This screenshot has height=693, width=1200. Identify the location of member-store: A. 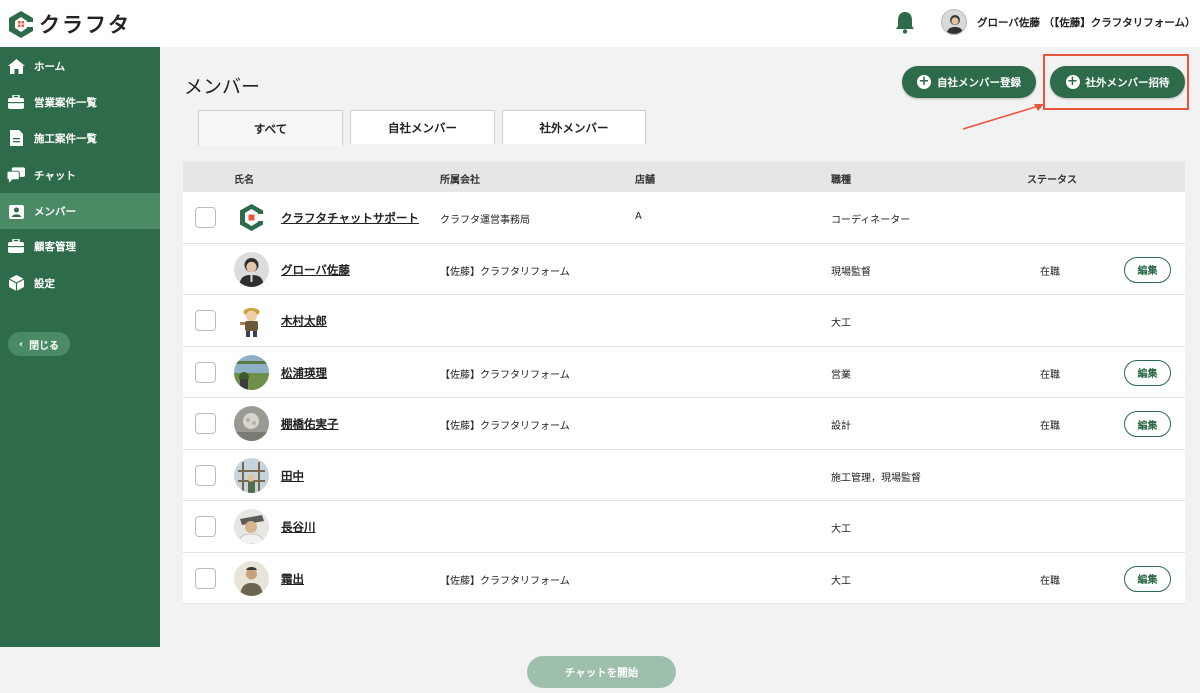
(638, 216).